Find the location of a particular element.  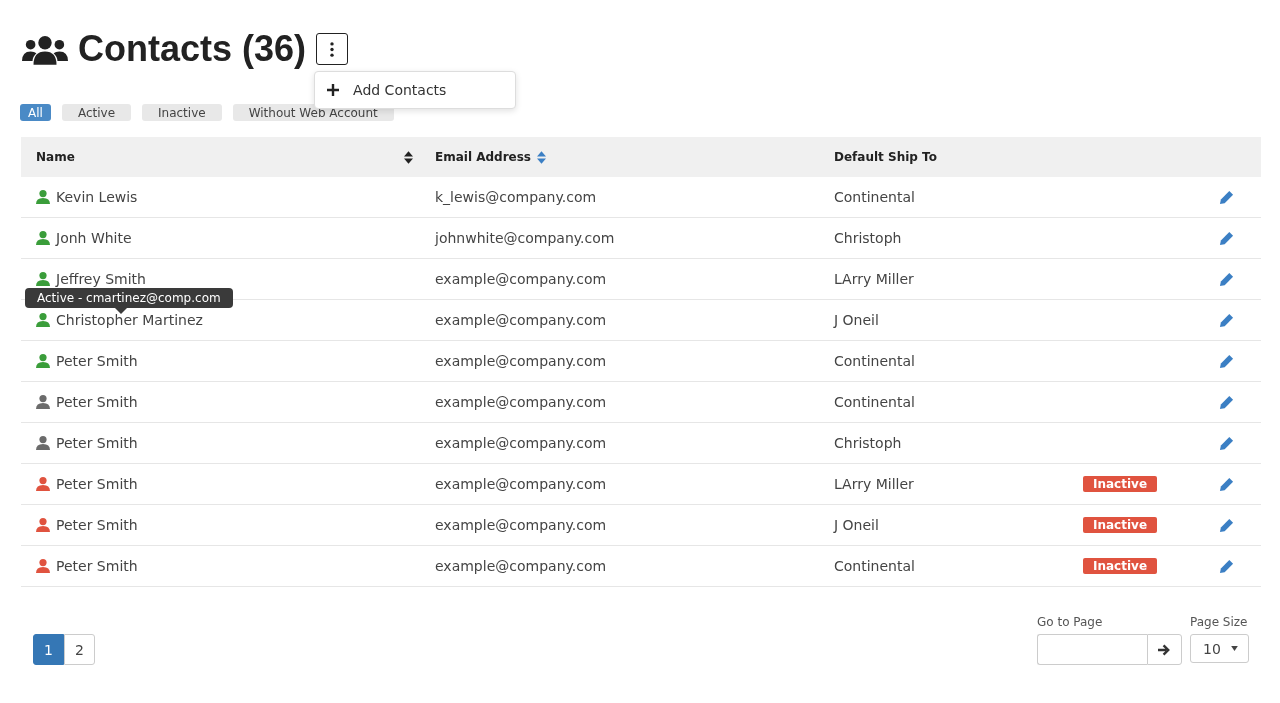

contact-name: Kevin Lewis is located at coordinates (97, 197).